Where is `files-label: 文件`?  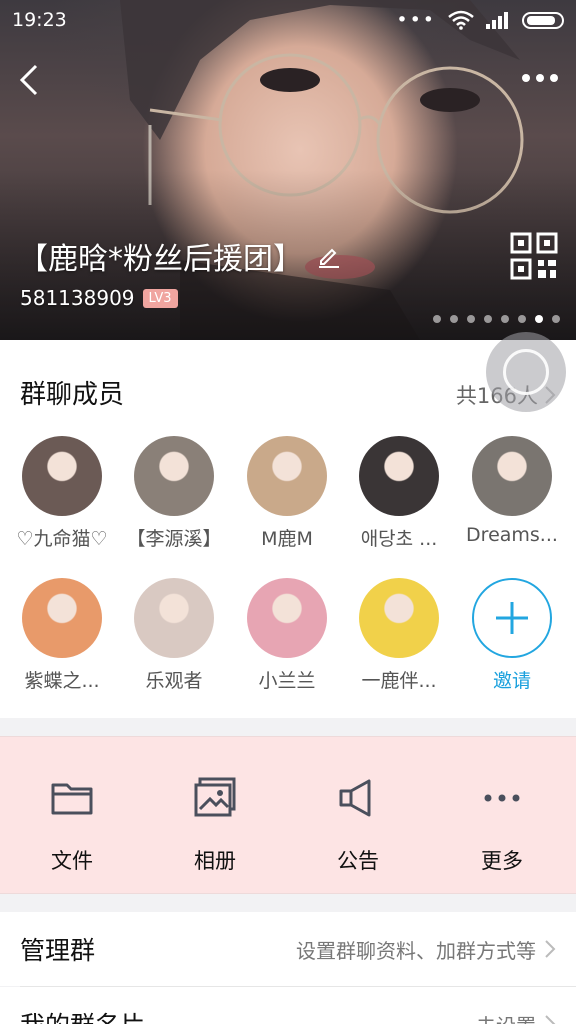
files-label: 文件 is located at coordinates (72, 861).